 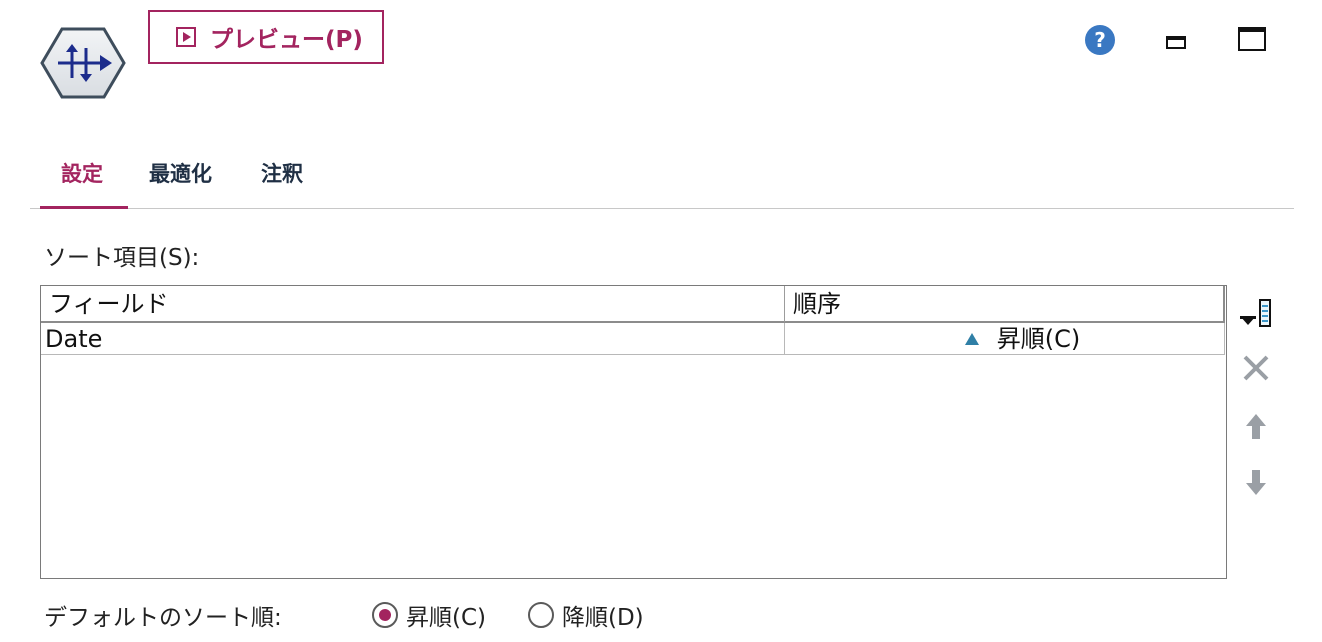 I want to click on move-down-icon, so click(x=1256, y=482).